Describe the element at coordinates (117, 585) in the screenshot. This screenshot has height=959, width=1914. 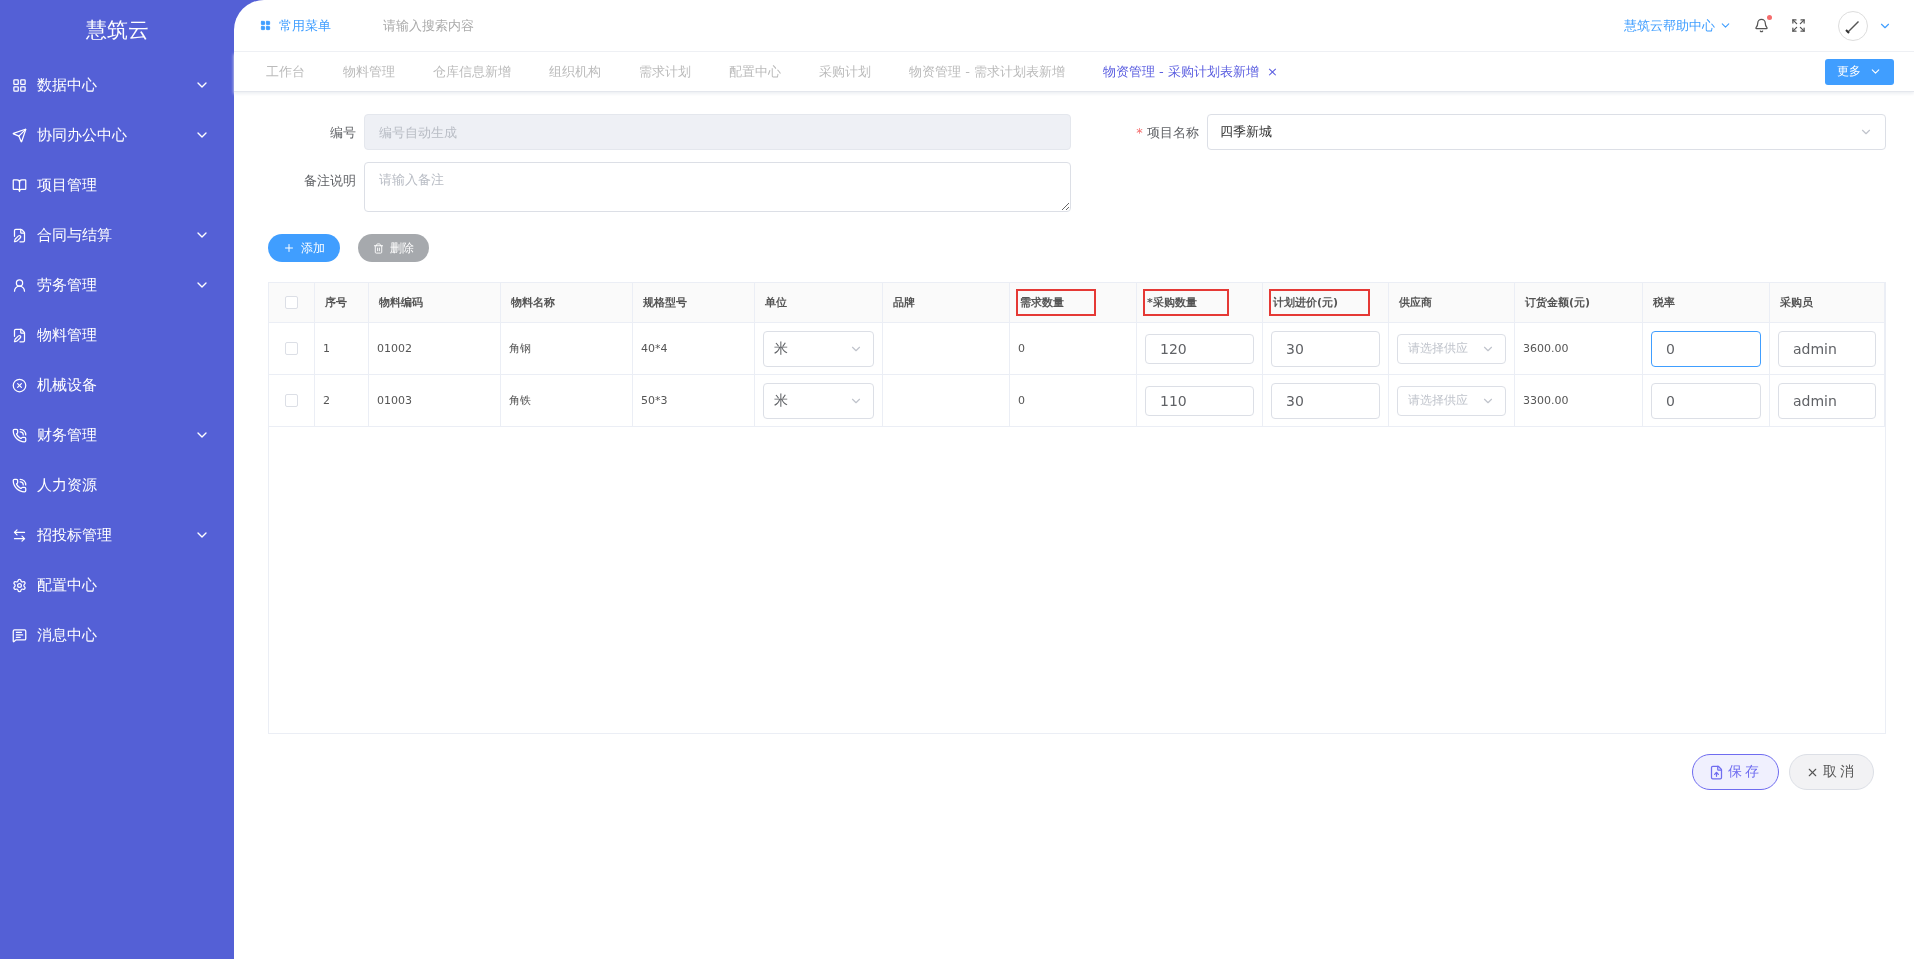
I see `sidebar-item: 配置中心` at that location.